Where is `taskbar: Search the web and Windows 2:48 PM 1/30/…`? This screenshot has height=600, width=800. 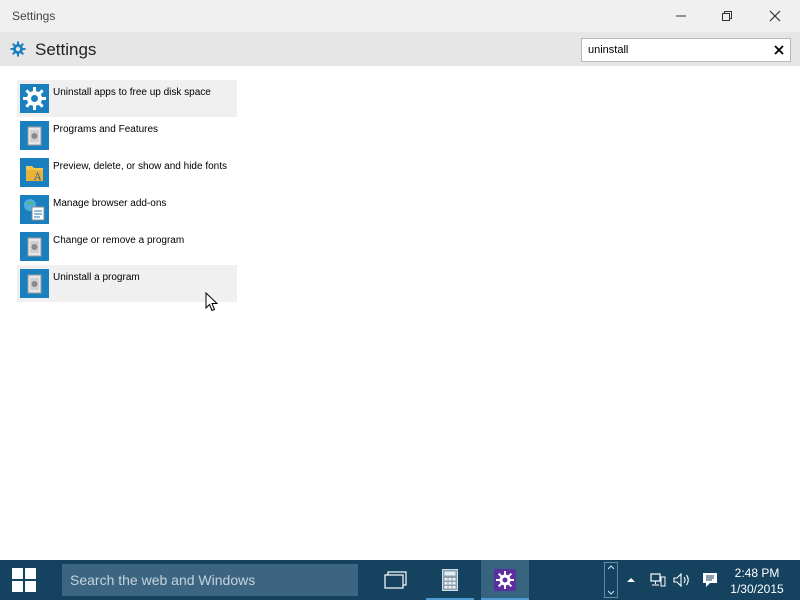
taskbar: Search the web and Windows 2:48 PM 1/30/… is located at coordinates (400, 580).